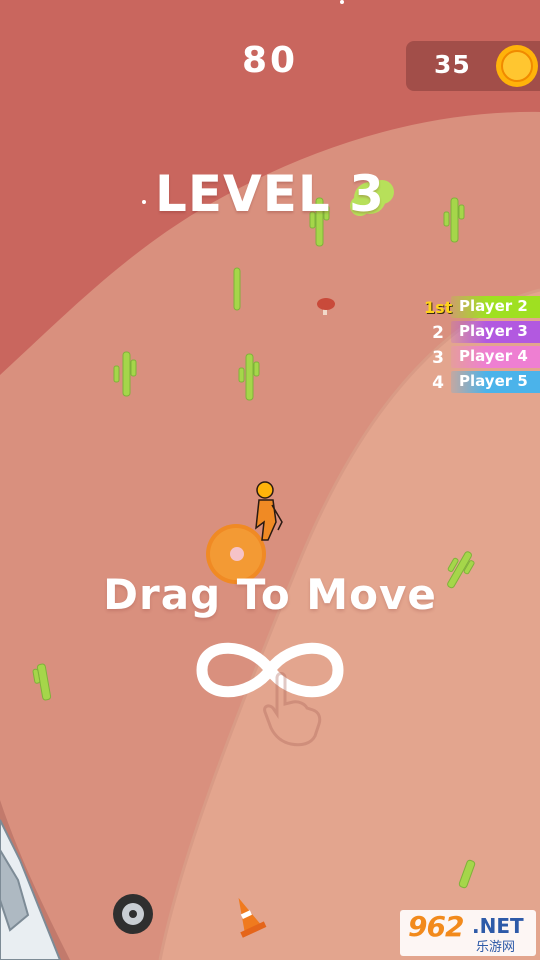  I want to click on player-pill: Player 3, so click(495, 332).